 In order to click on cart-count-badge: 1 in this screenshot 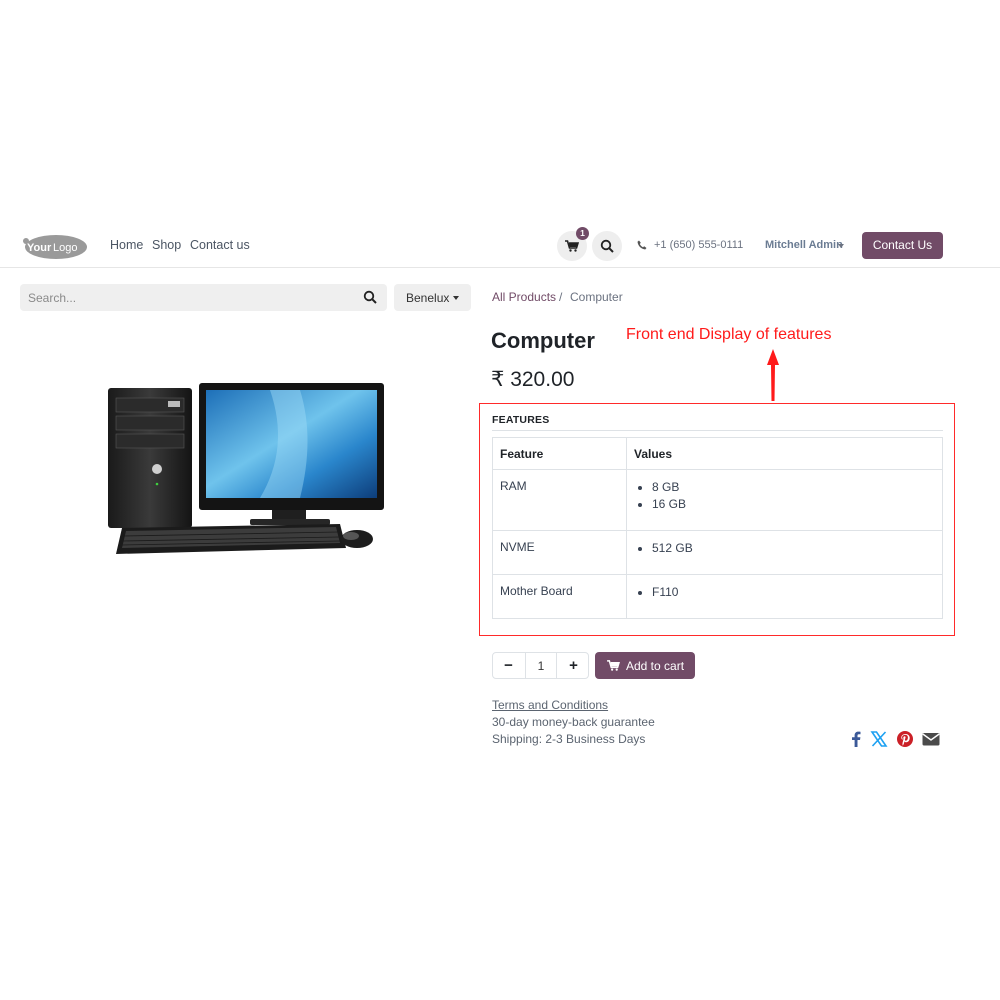, I will do `click(582, 233)`.